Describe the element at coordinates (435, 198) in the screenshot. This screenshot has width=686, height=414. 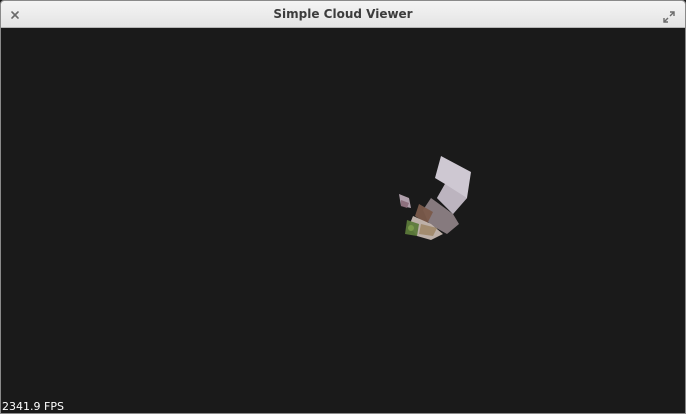
I see `point-cloud` at that location.